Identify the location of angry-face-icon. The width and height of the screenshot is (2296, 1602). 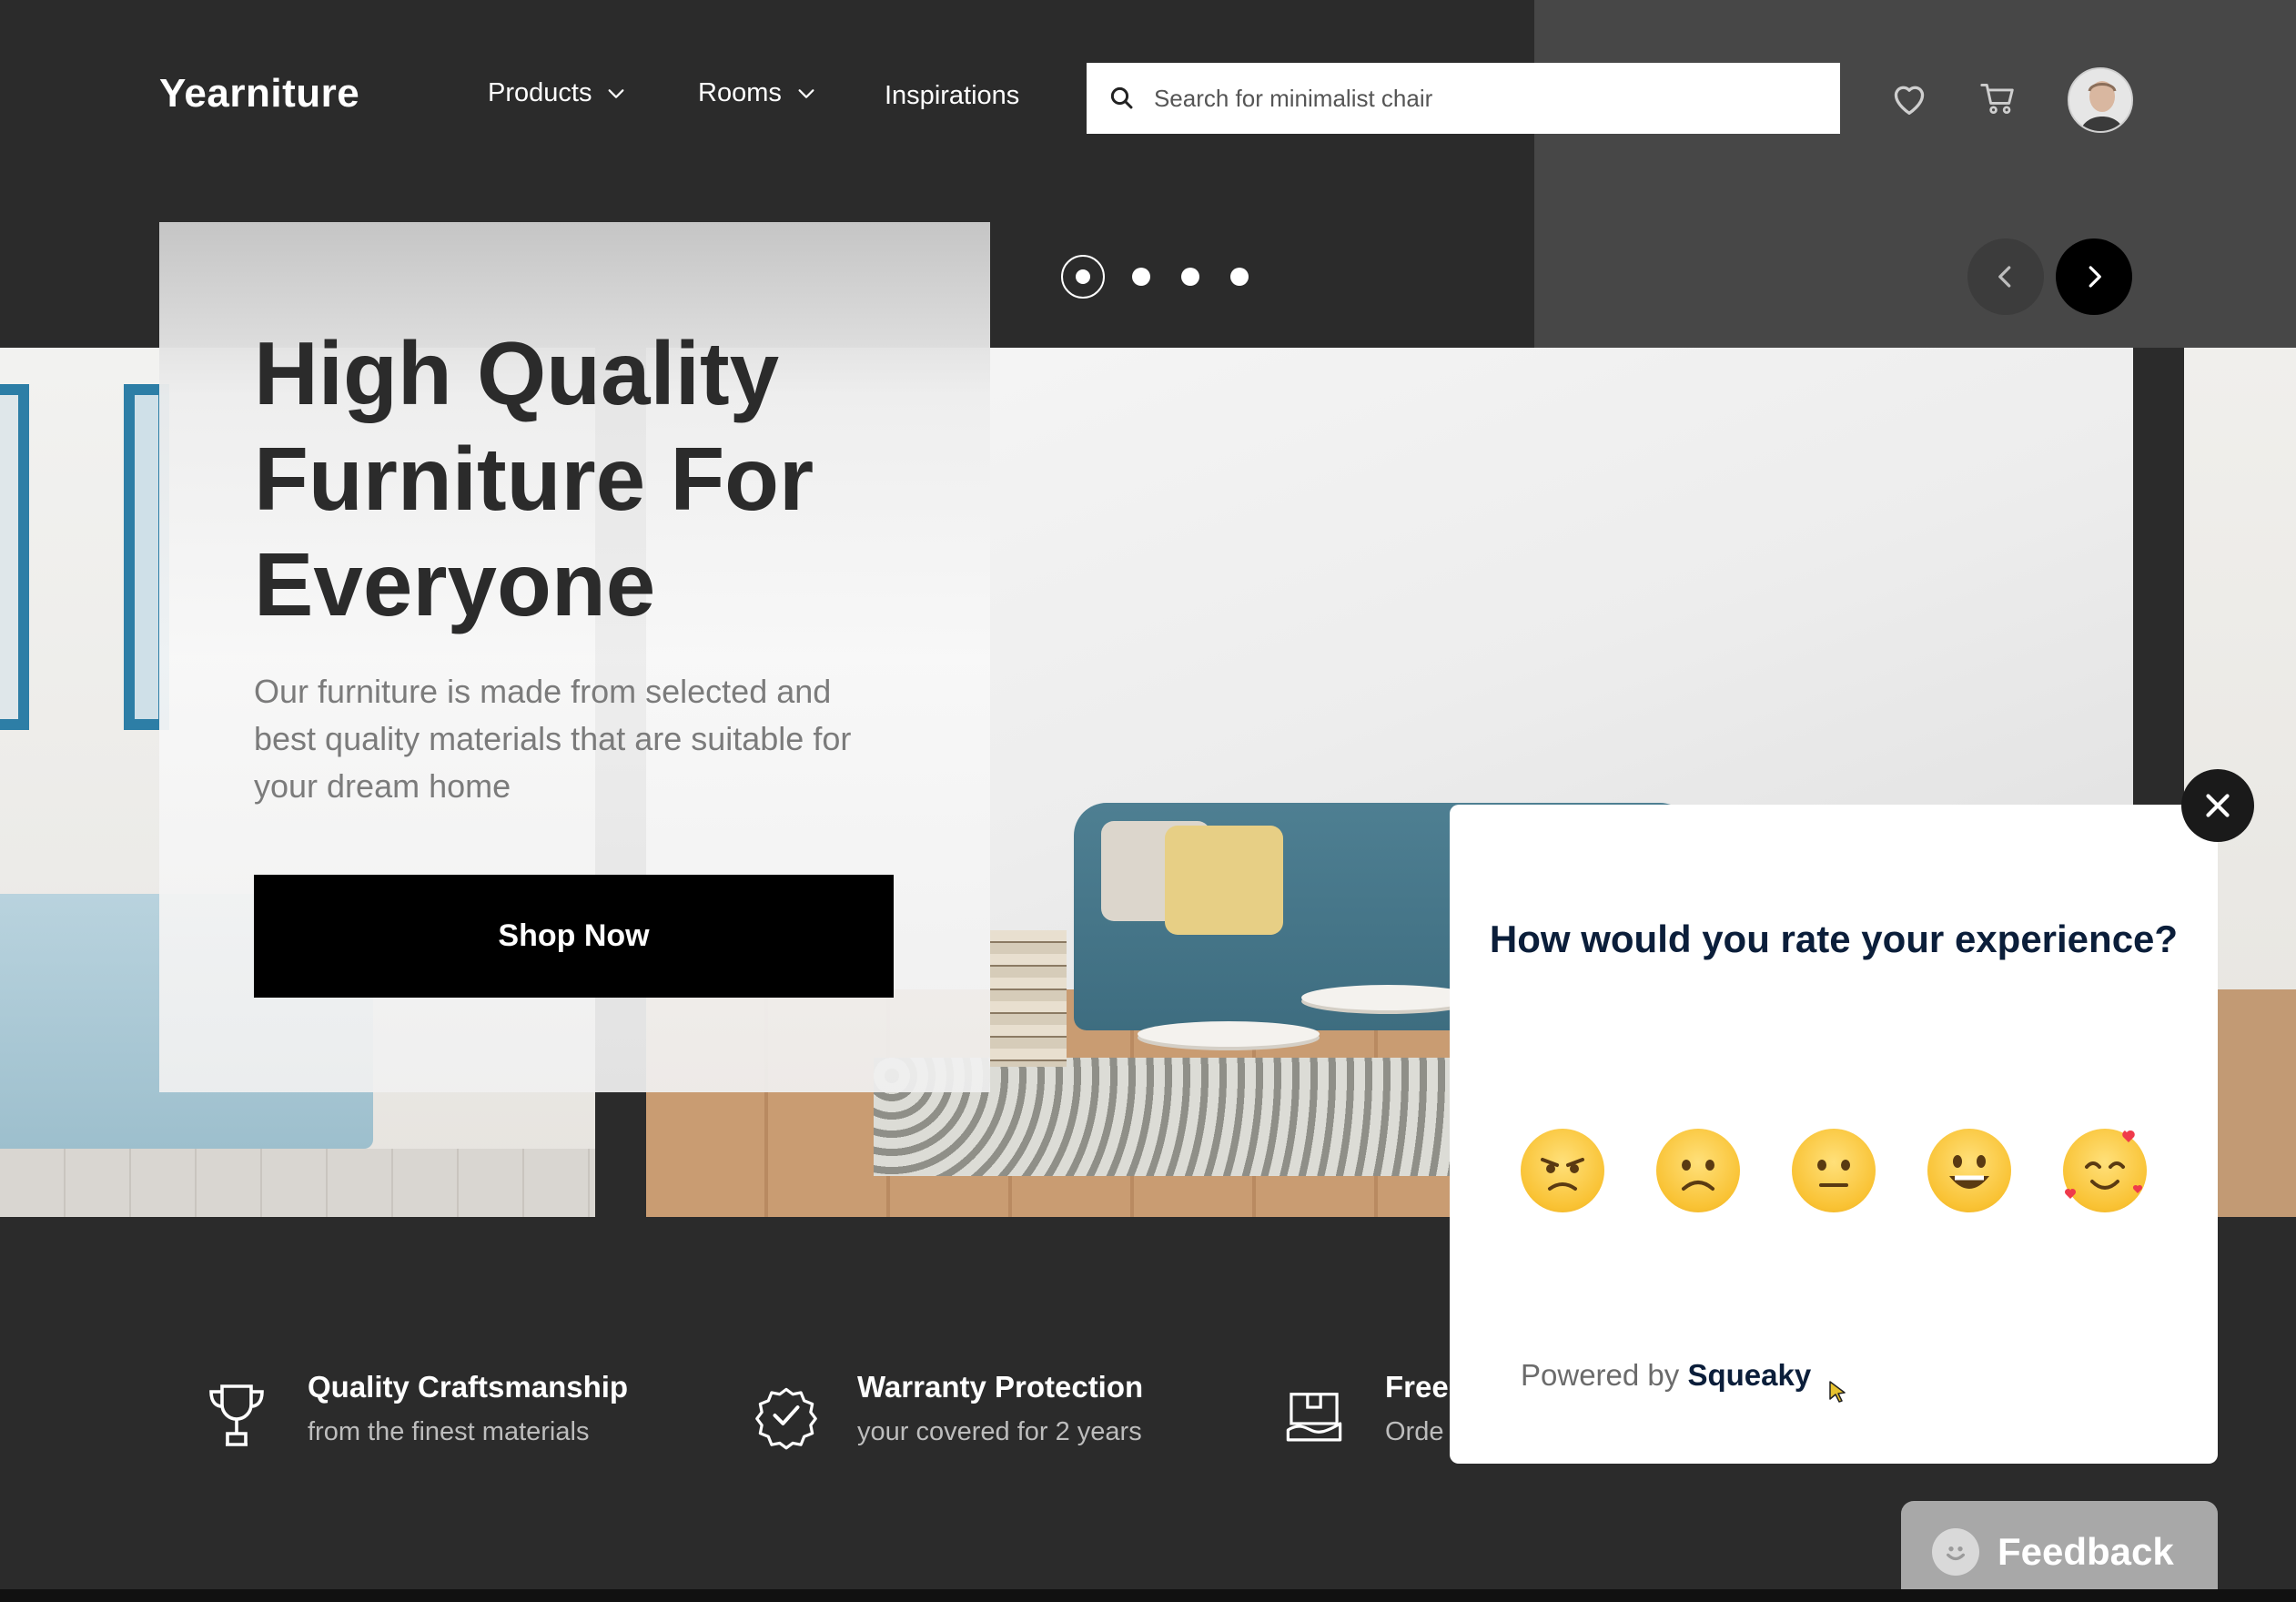
(1563, 1175).